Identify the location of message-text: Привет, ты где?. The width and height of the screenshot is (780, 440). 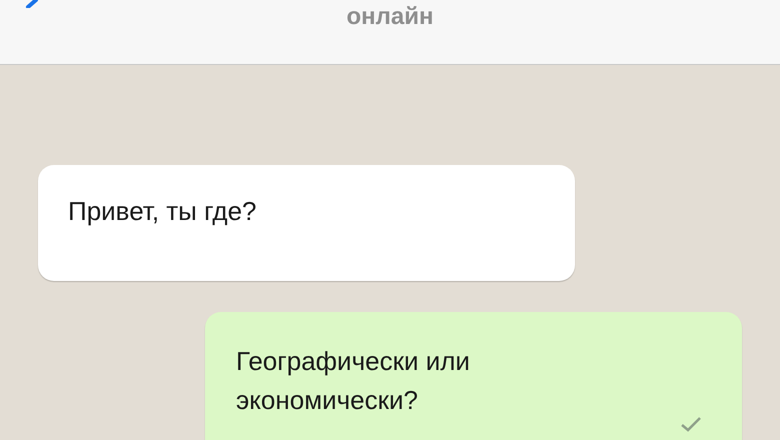
(163, 211).